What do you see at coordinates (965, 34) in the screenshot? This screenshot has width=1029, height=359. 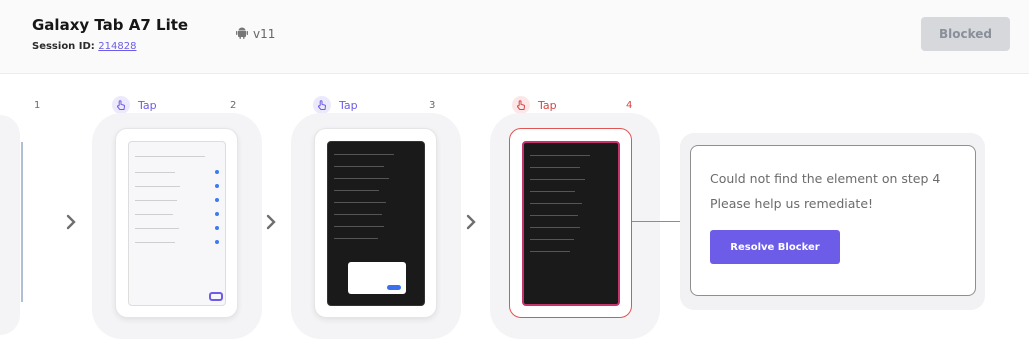 I see `blocked-status-button: Blocked` at bounding box center [965, 34].